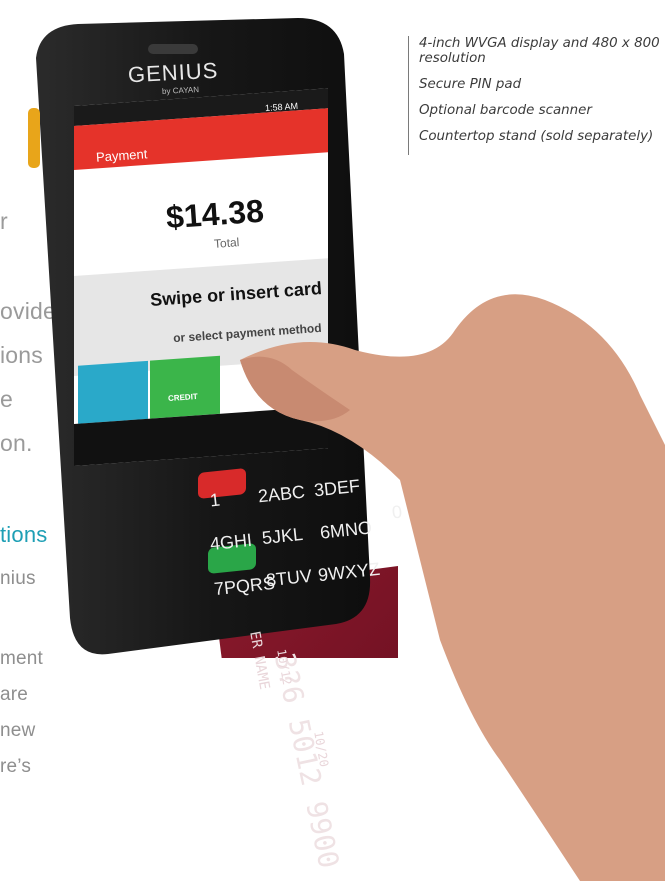 This screenshot has width=665, height=881. I want to click on brand-logo: GENIUS, so click(173, 72).